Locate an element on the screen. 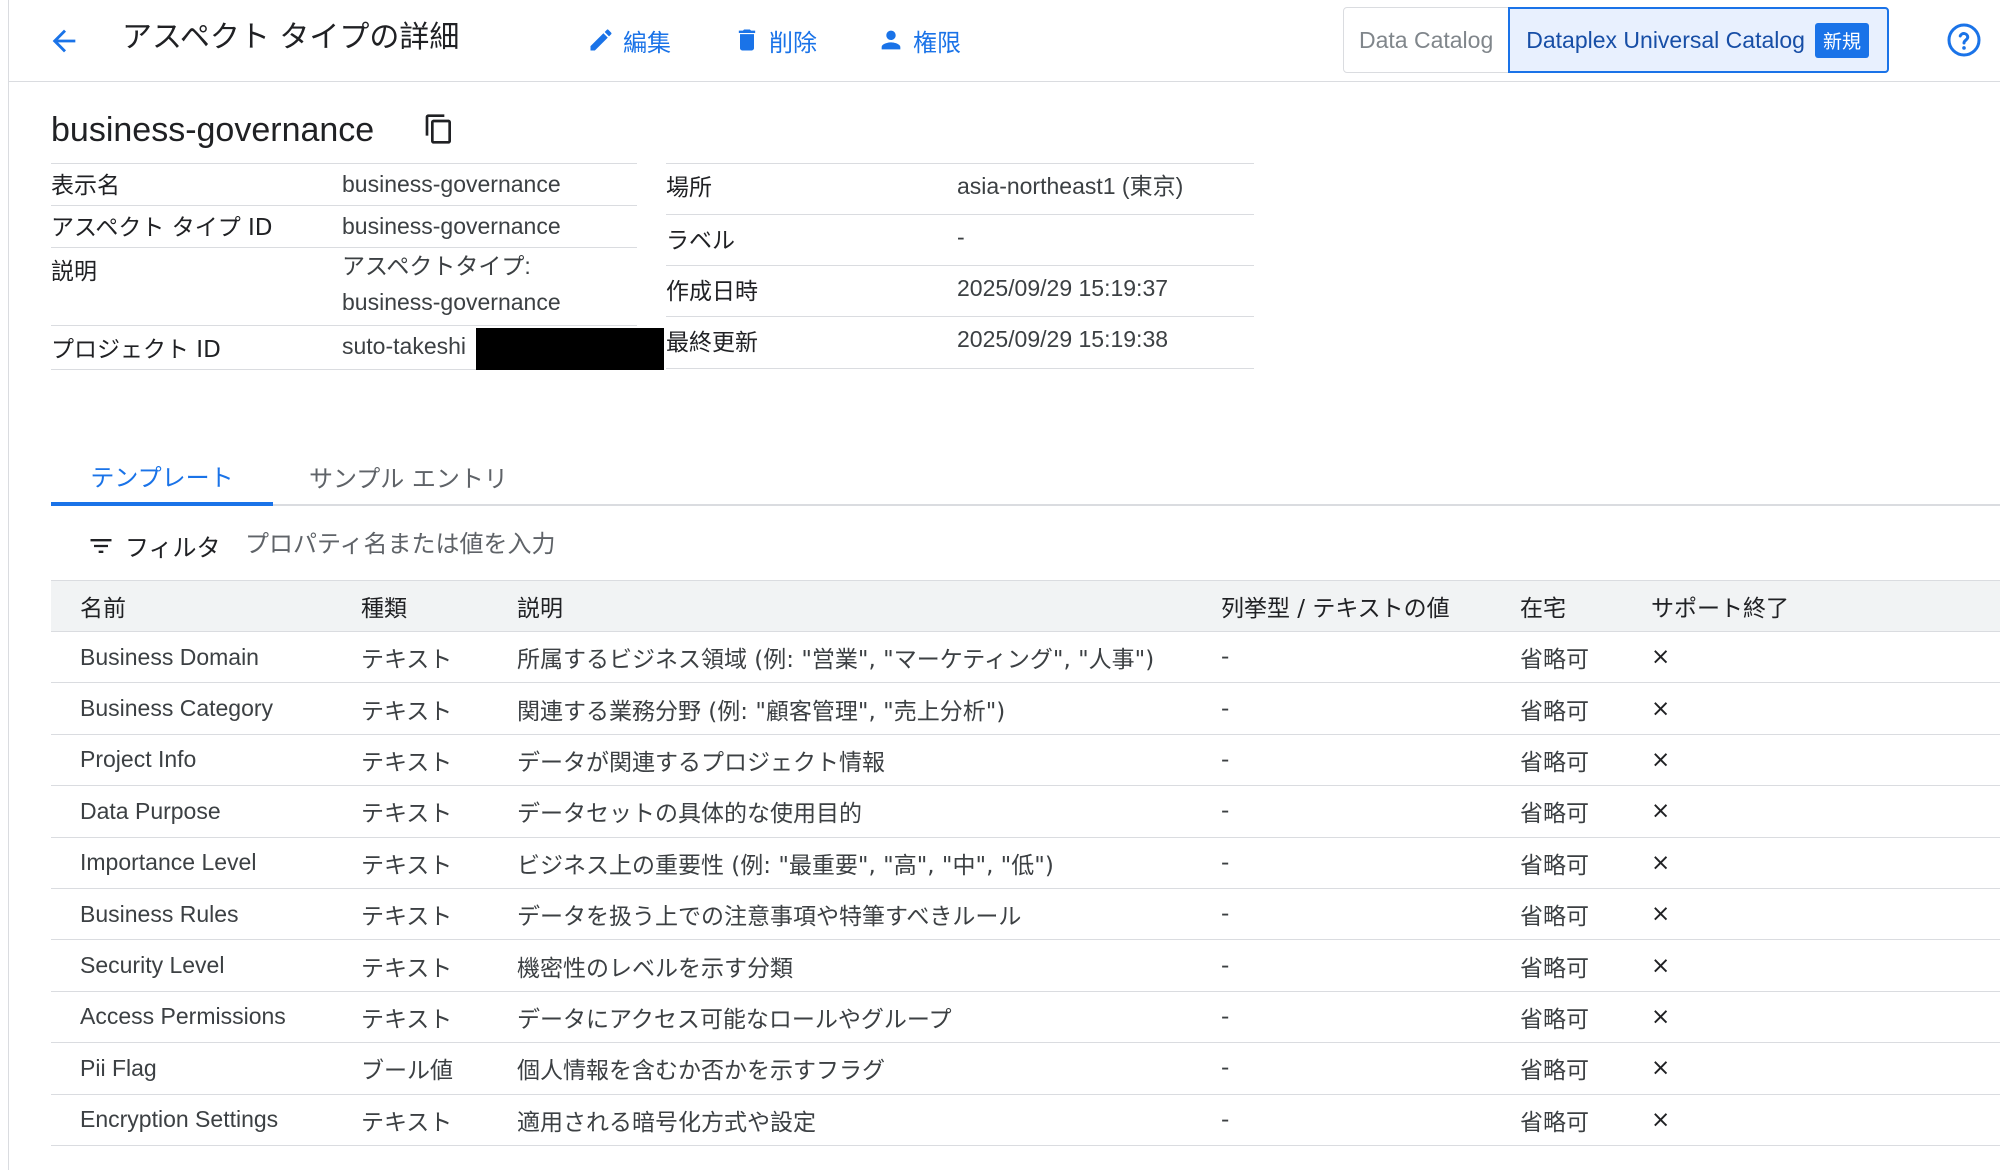 Image resolution: width=2000 pixels, height=1170 pixels. detail-label: 説明 is located at coordinates (74, 272).